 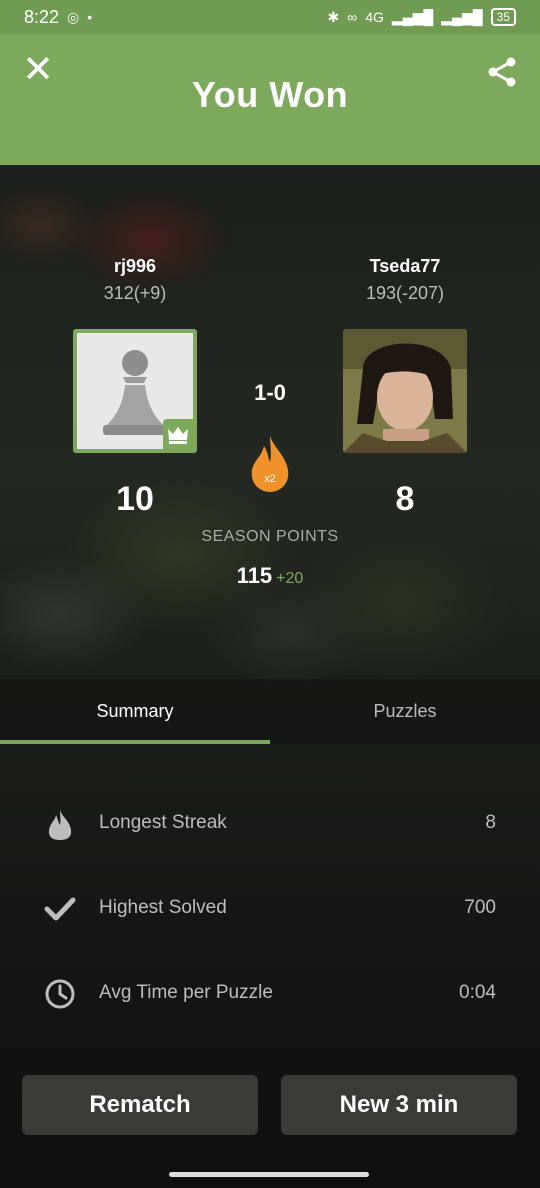 What do you see at coordinates (270, 909) in the screenshot?
I see `stat-row-highest-solved: Highest Solved 700` at bounding box center [270, 909].